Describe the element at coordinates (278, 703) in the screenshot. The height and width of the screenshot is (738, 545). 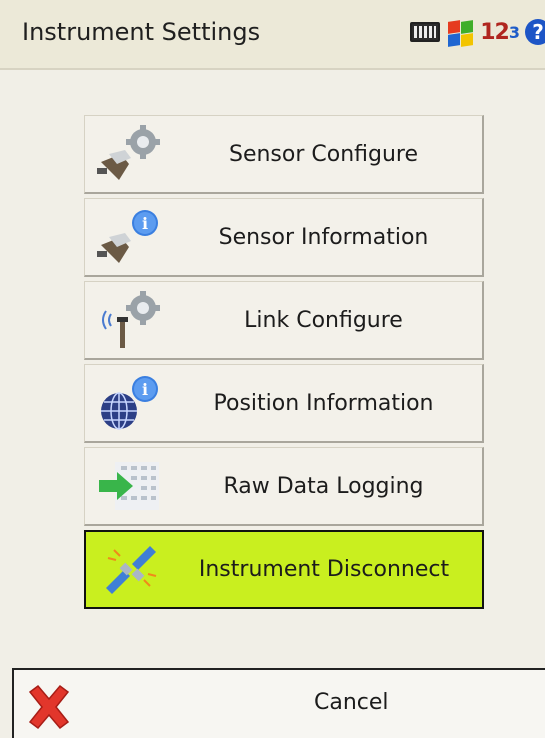
I see `cancel-button: Cancel` at that location.